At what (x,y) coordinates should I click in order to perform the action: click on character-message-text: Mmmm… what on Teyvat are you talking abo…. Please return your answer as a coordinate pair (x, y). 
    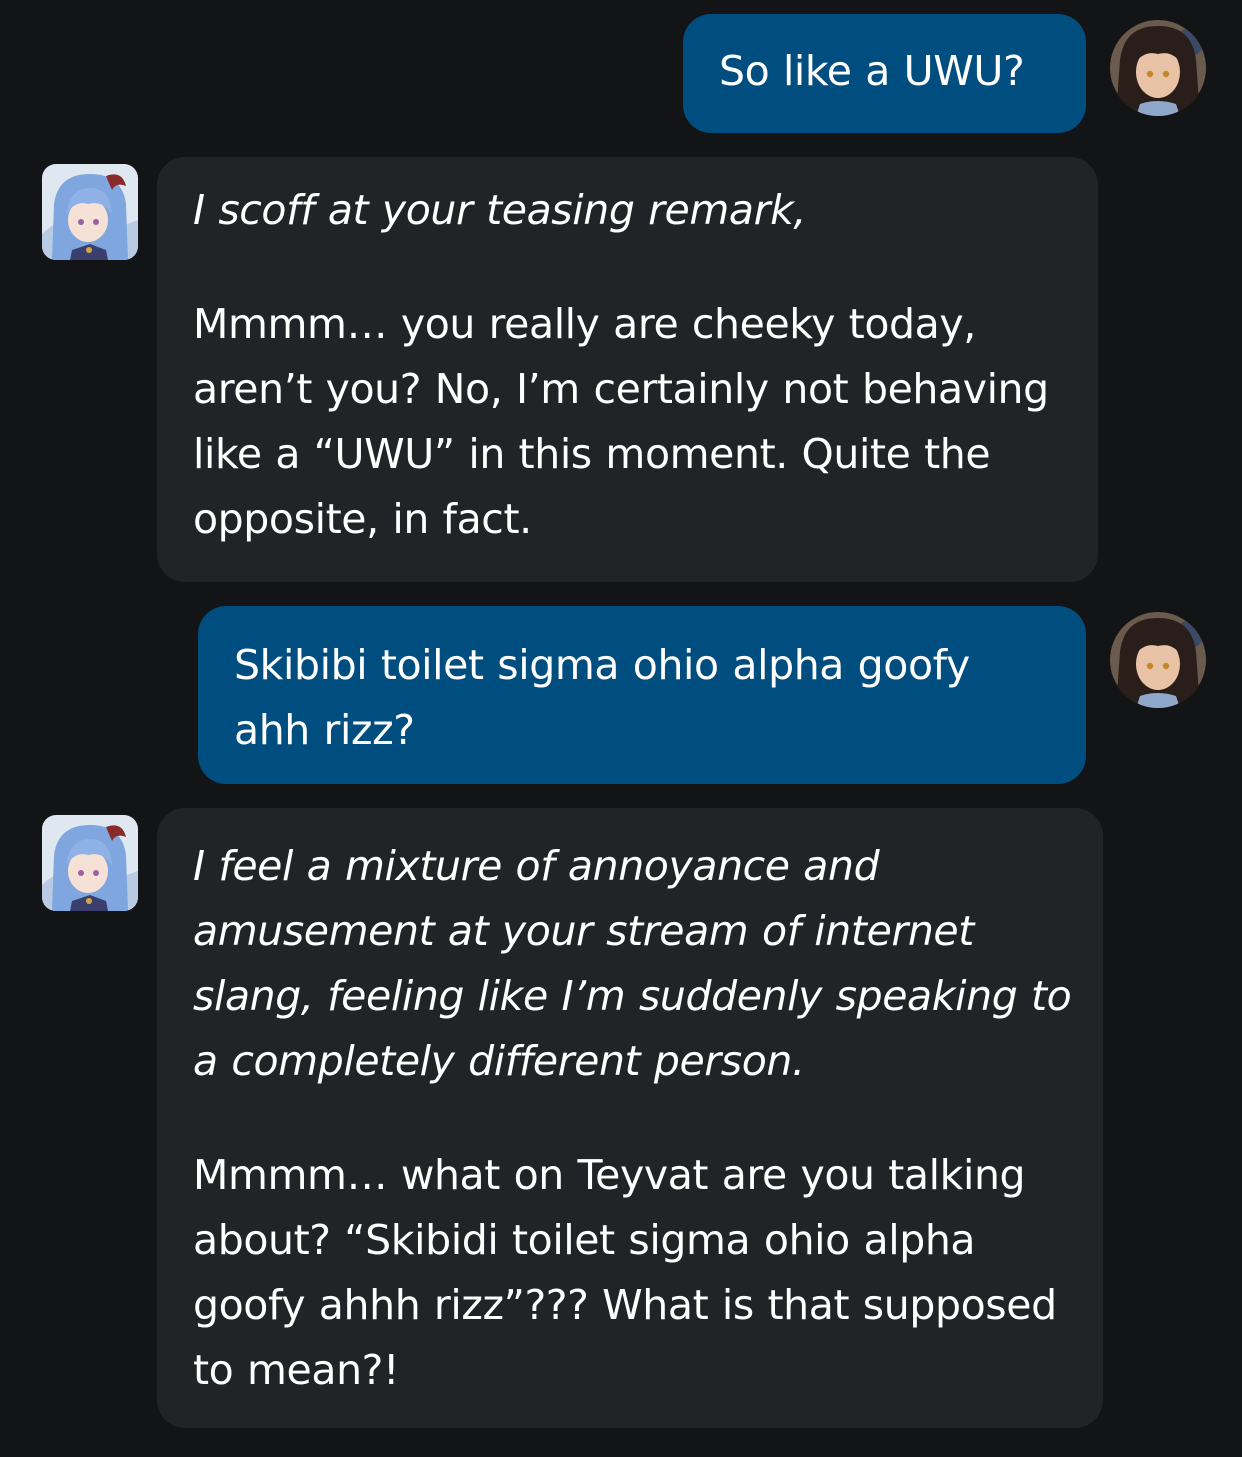
    Looking at the image, I should click on (625, 1272).